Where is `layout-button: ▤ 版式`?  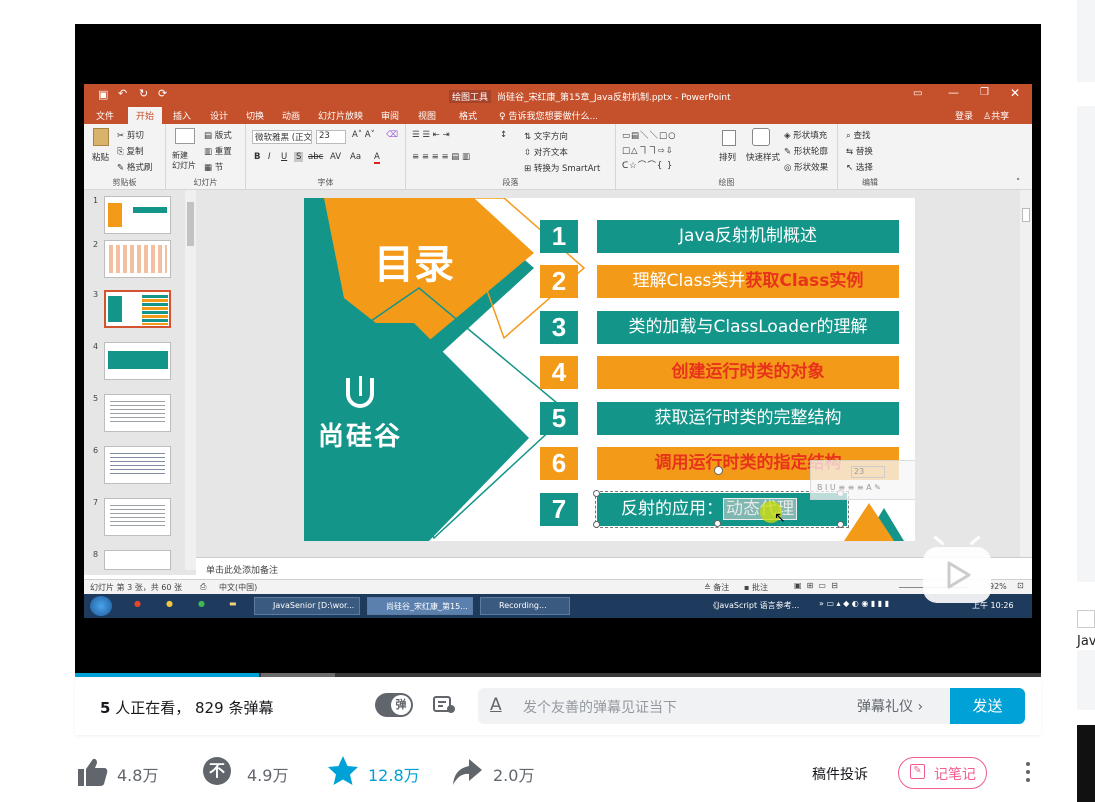 layout-button: ▤ 版式 is located at coordinates (218, 135).